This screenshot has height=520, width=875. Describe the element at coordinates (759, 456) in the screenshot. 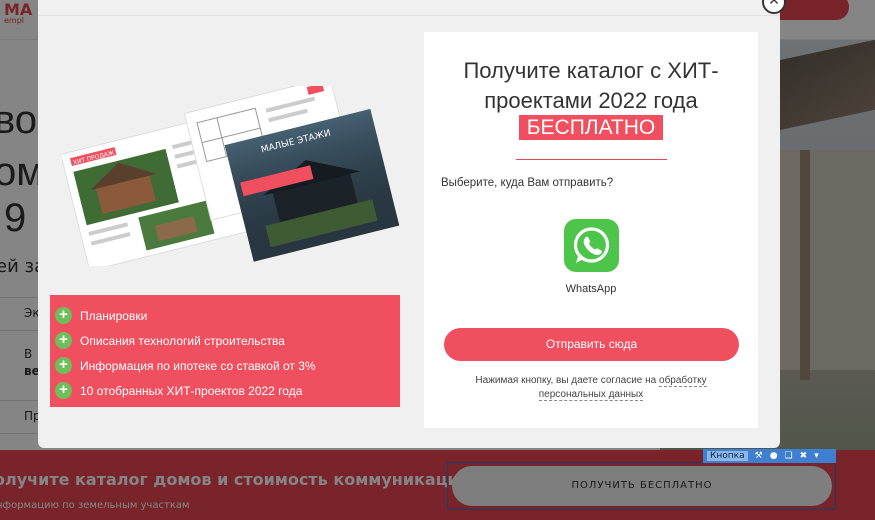

I see `wrench-icon: ⚒` at that location.